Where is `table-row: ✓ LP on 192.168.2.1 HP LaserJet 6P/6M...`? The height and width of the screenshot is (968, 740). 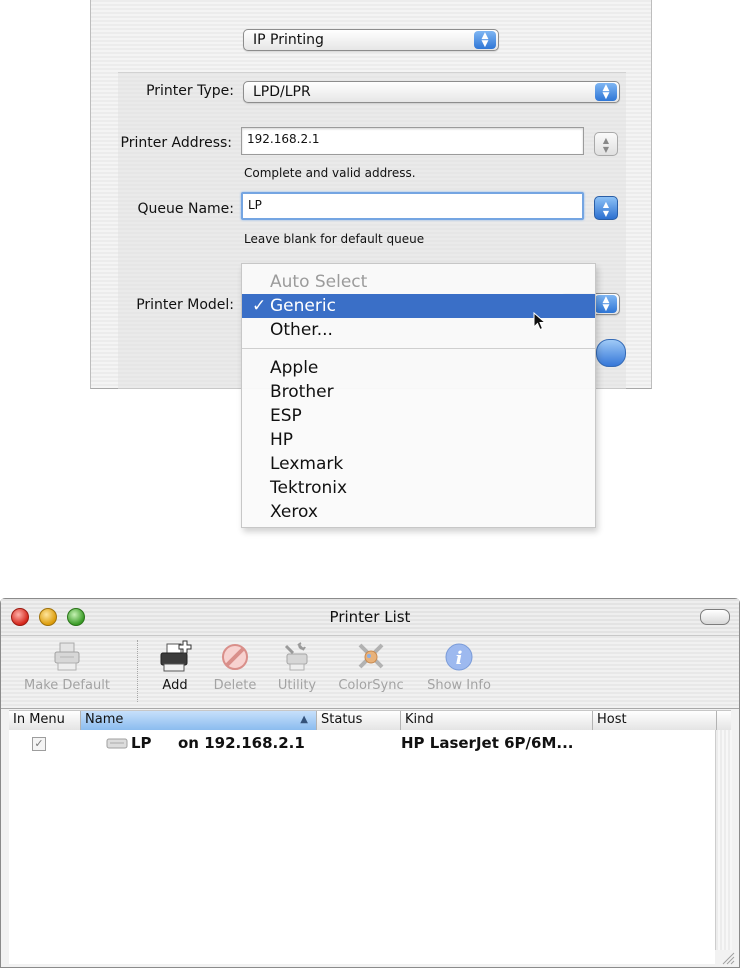
table-row: ✓ LP on 192.168.2.1 HP LaserJet 6P/6M... is located at coordinates (362, 745).